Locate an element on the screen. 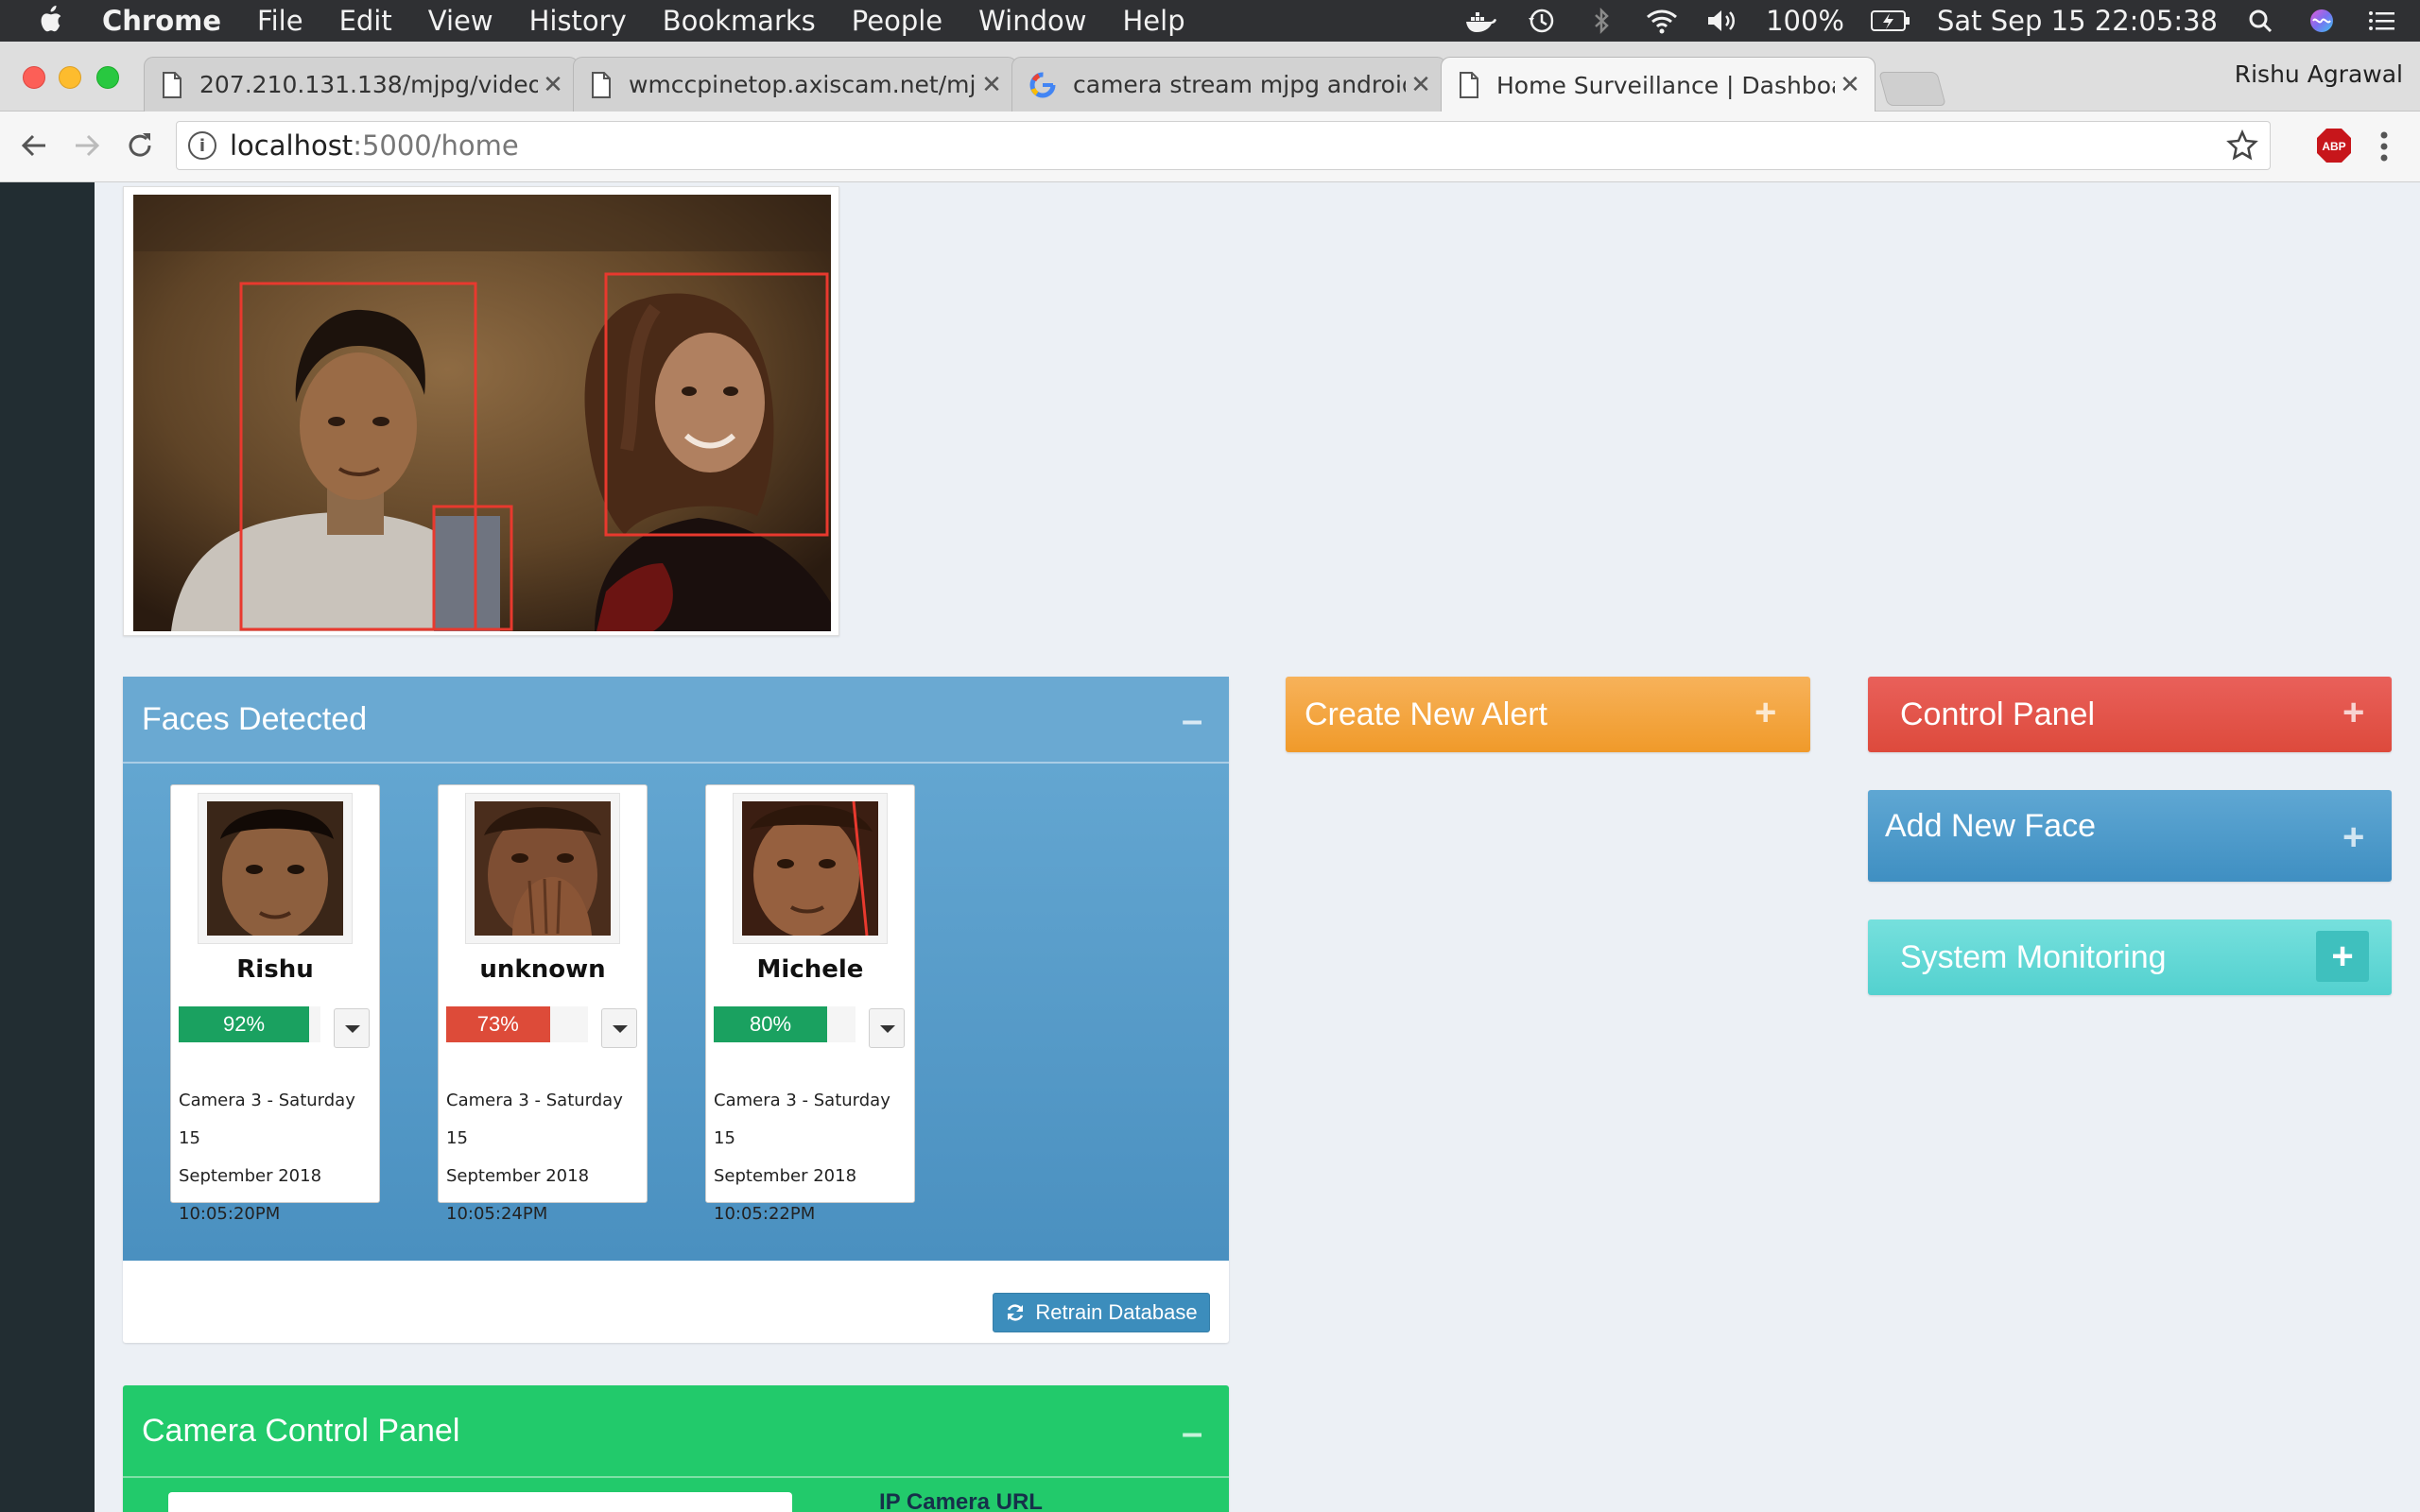 Image resolution: width=2420 pixels, height=1512 pixels. face-name: Rishu is located at coordinates (275, 969).